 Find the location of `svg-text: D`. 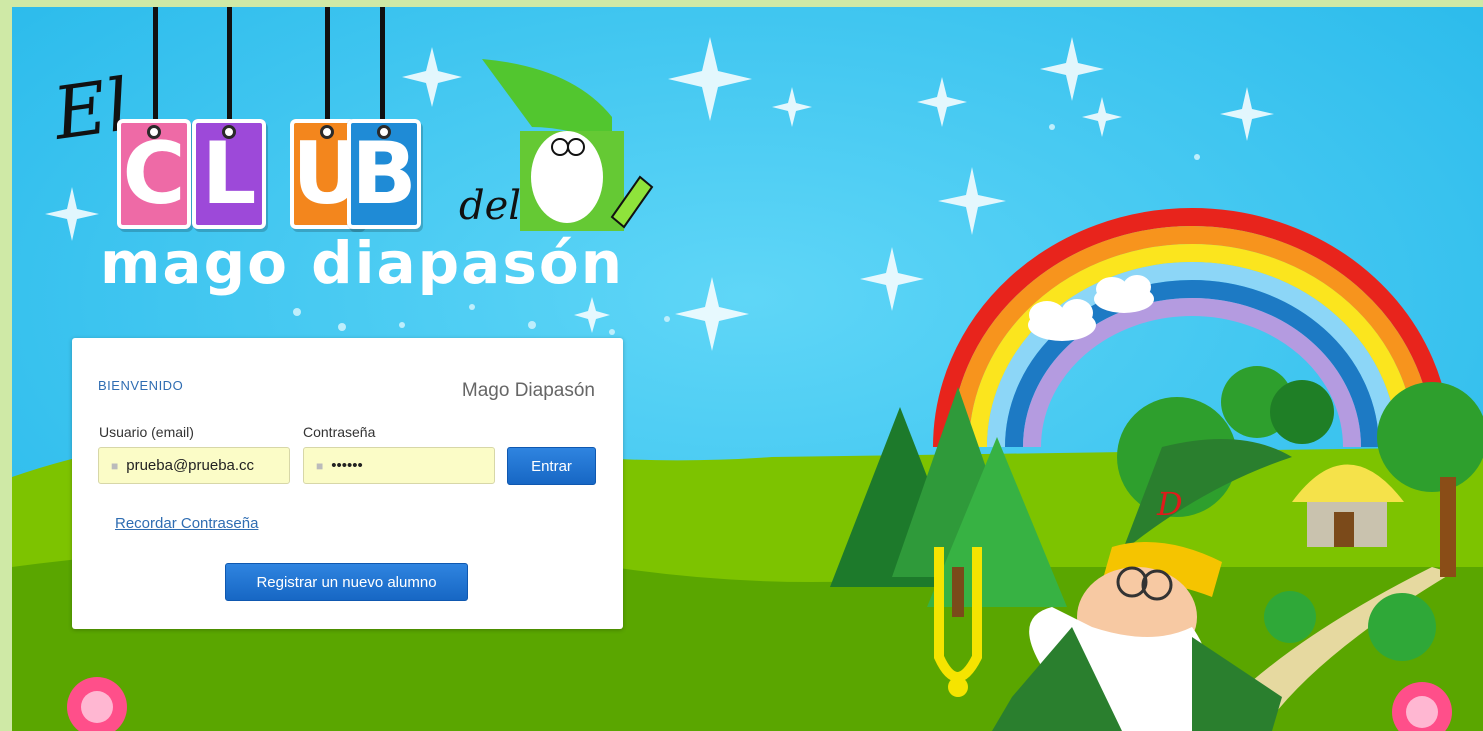

svg-text: D is located at coordinates (1169, 504).